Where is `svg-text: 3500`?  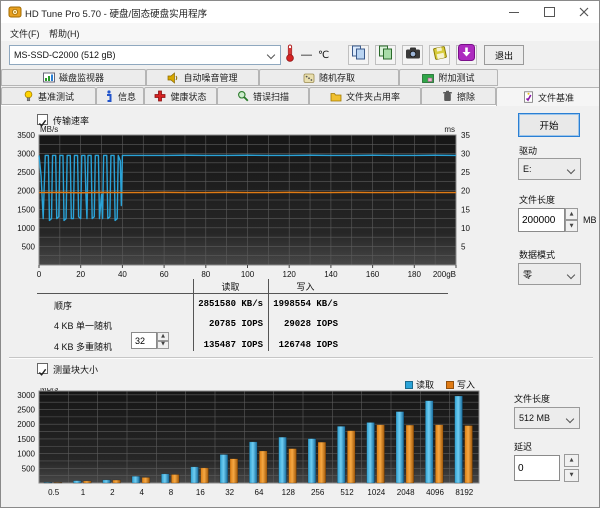
svg-text: 3500 is located at coordinates (26, 135).